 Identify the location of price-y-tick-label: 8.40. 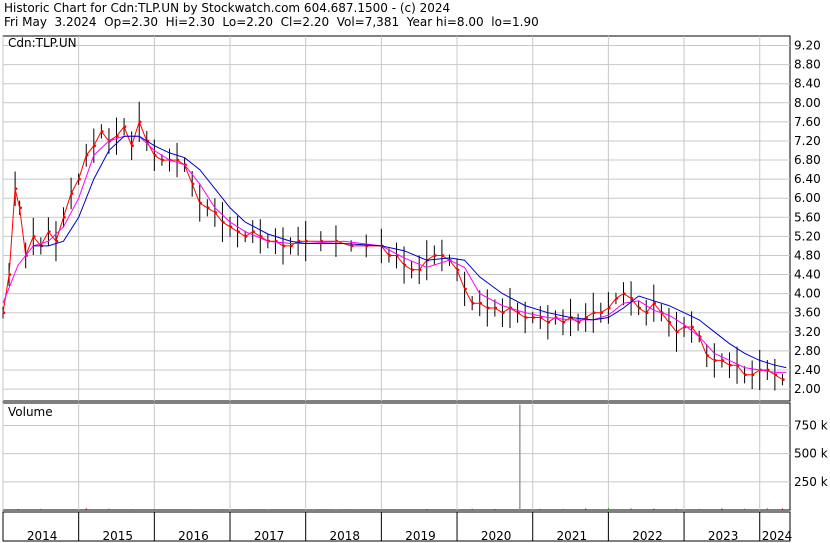
(807, 84).